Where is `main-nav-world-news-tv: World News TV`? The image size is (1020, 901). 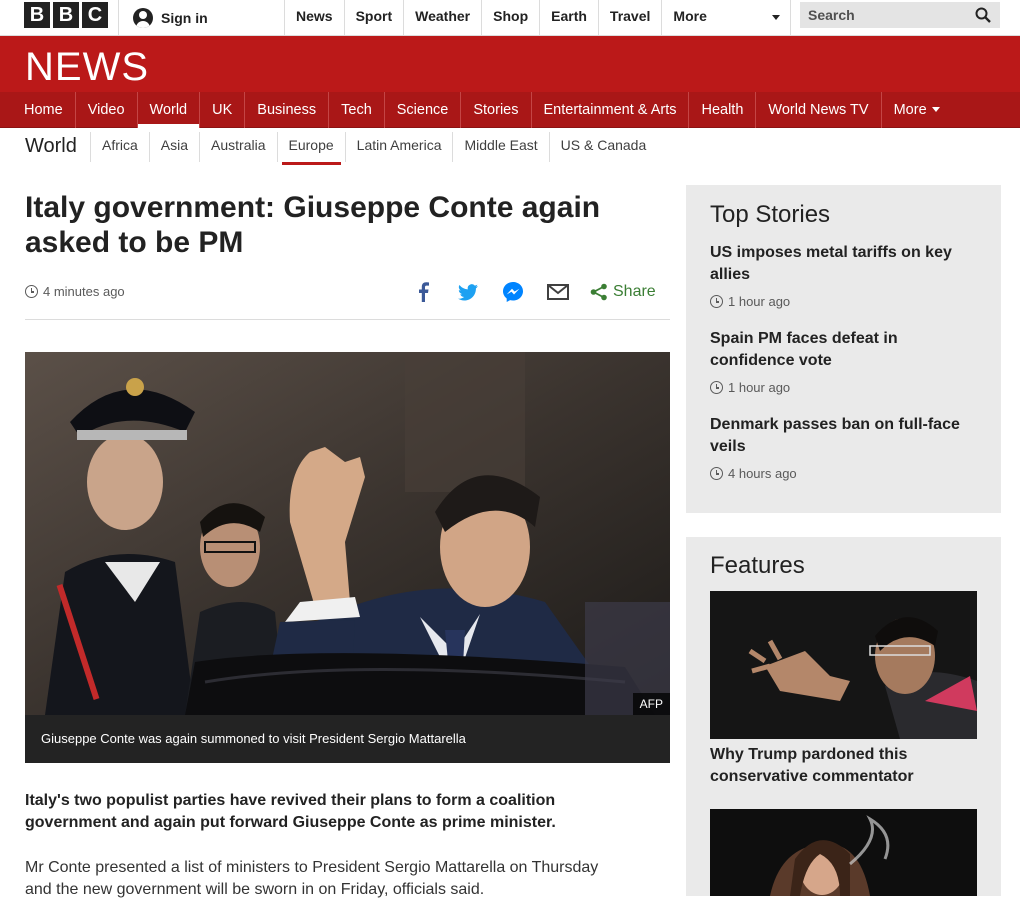 main-nav-world-news-tv: World News TV is located at coordinates (819, 110).